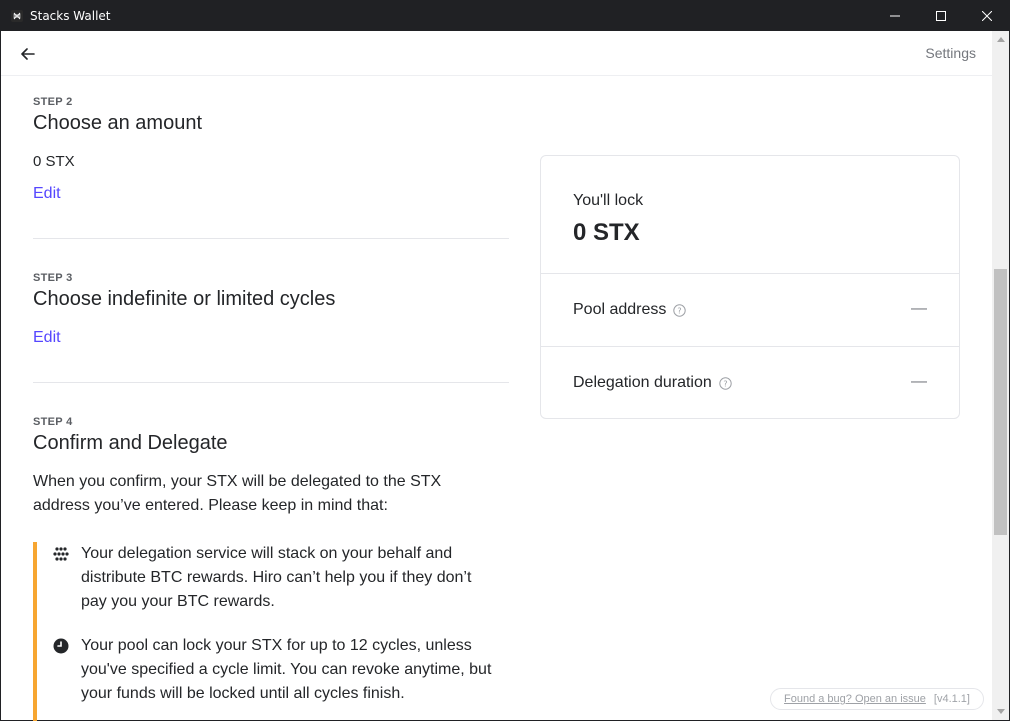  What do you see at coordinates (17, 16) in the screenshot?
I see `stacks-app-icon` at bounding box center [17, 16].